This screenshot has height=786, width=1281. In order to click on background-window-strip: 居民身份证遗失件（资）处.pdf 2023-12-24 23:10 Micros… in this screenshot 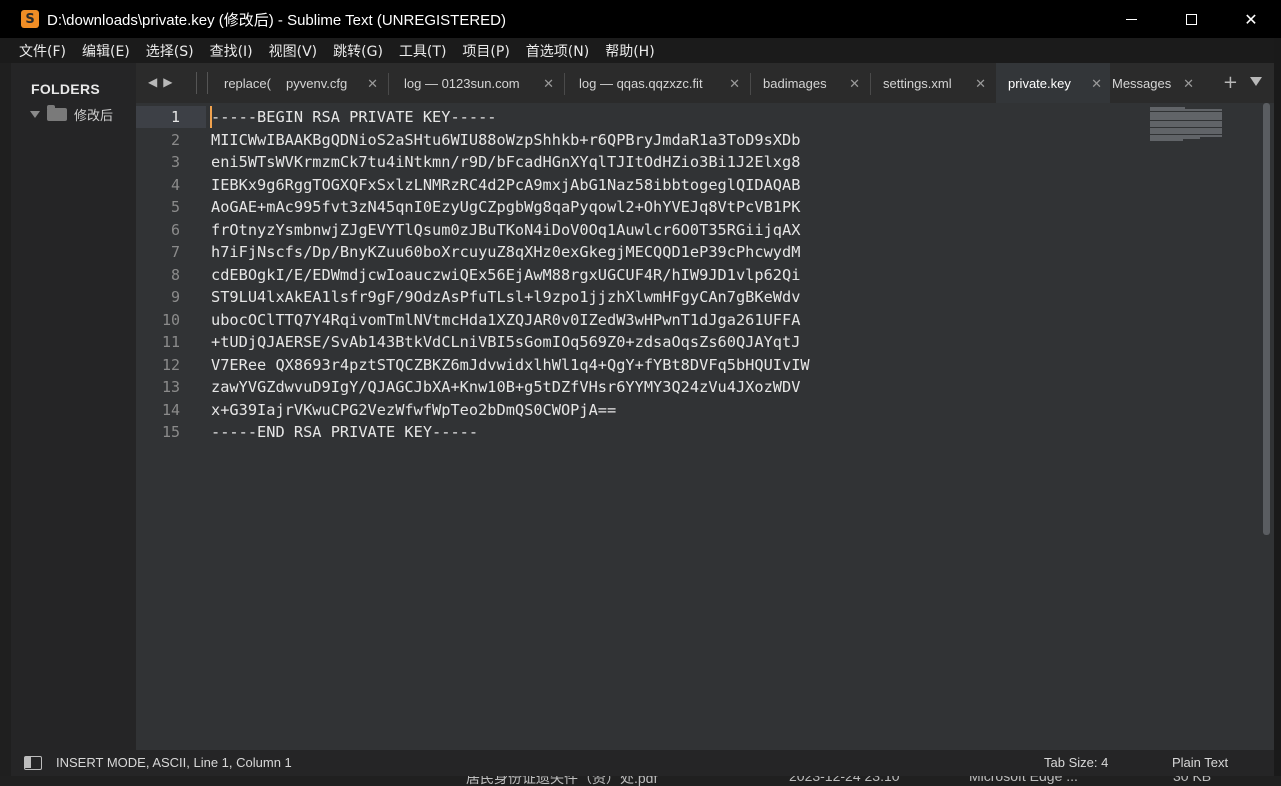, I will do `click(640, 781)`.